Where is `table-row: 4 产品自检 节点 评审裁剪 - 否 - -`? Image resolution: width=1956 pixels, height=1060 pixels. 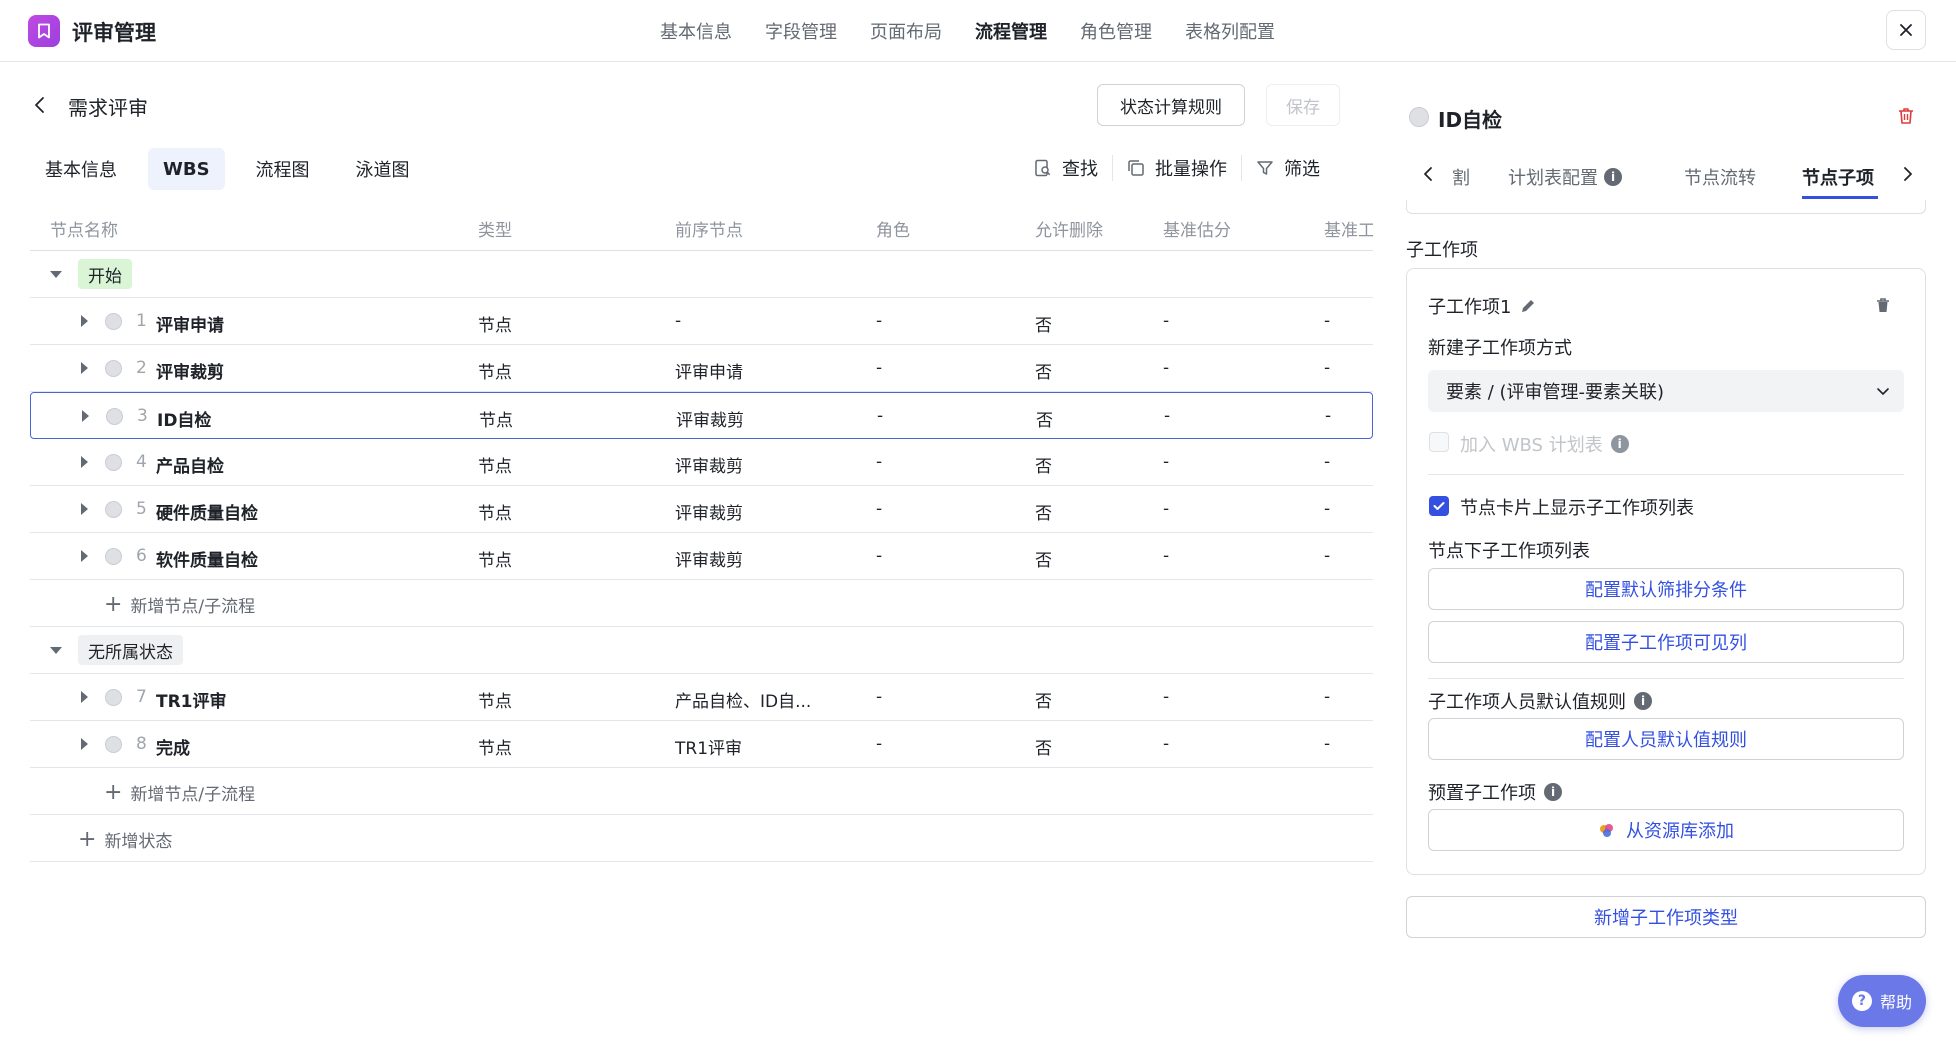
table-row: 4 产品自检 节点 评审裁剪 - 否 - - is located at coordinates (701, 462).